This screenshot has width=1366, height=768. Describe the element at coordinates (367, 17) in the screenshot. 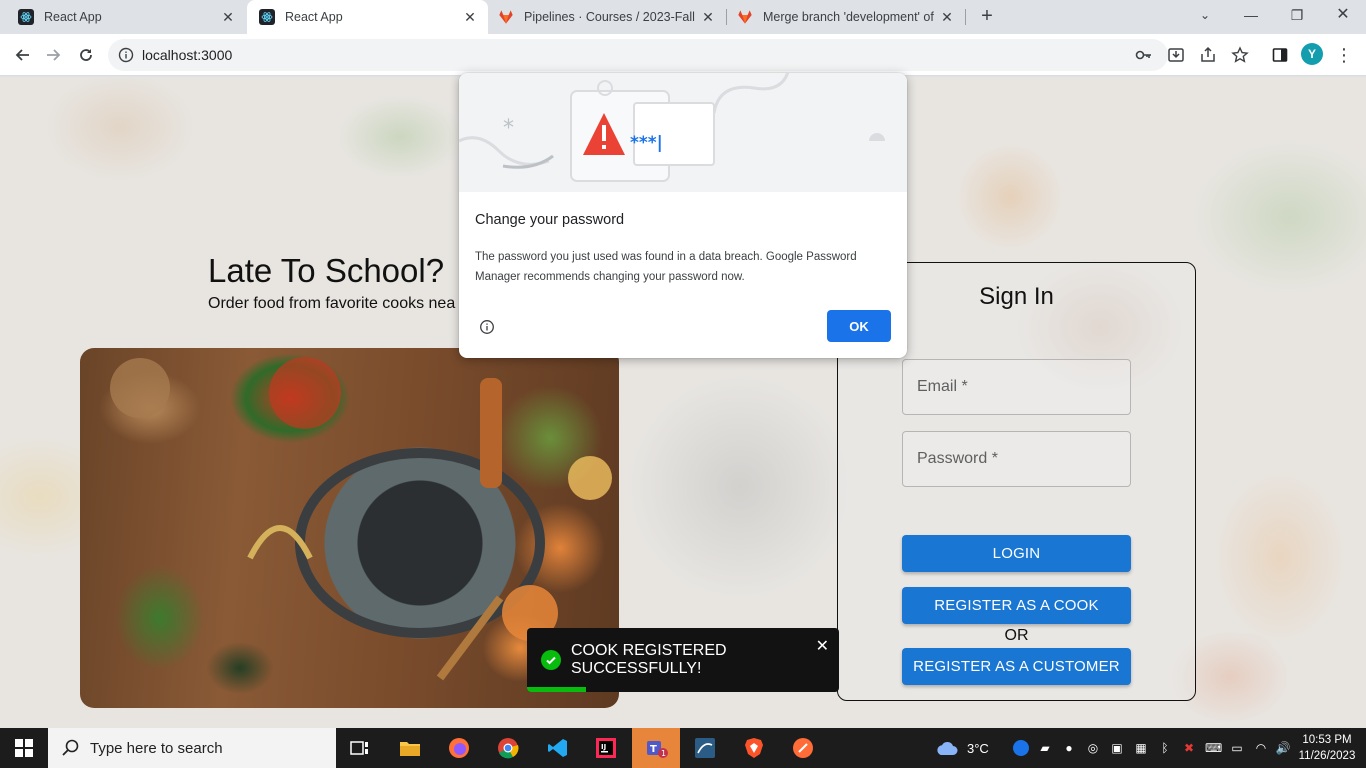

I see `tab-react-app-2: React App ✕` at that location.